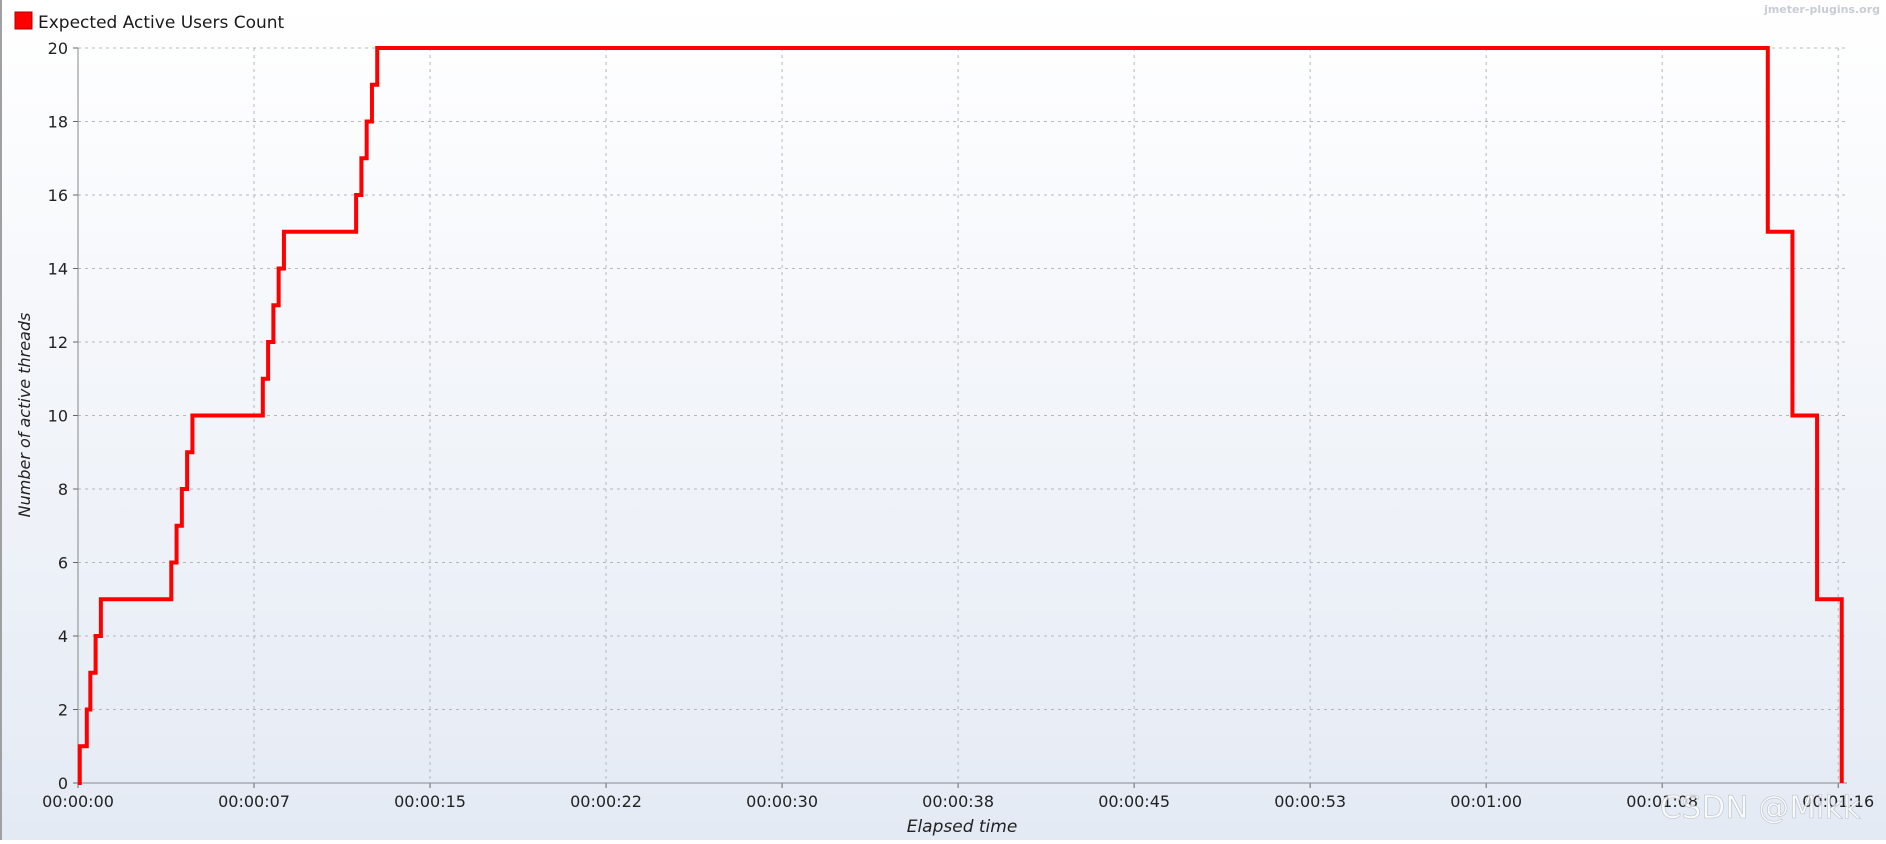 This screenshot has height=844, width=1886. Describe the element at coordinates (1310, 801) in the screenshot. I see `x-tick-label: 00:00:53` at that location.